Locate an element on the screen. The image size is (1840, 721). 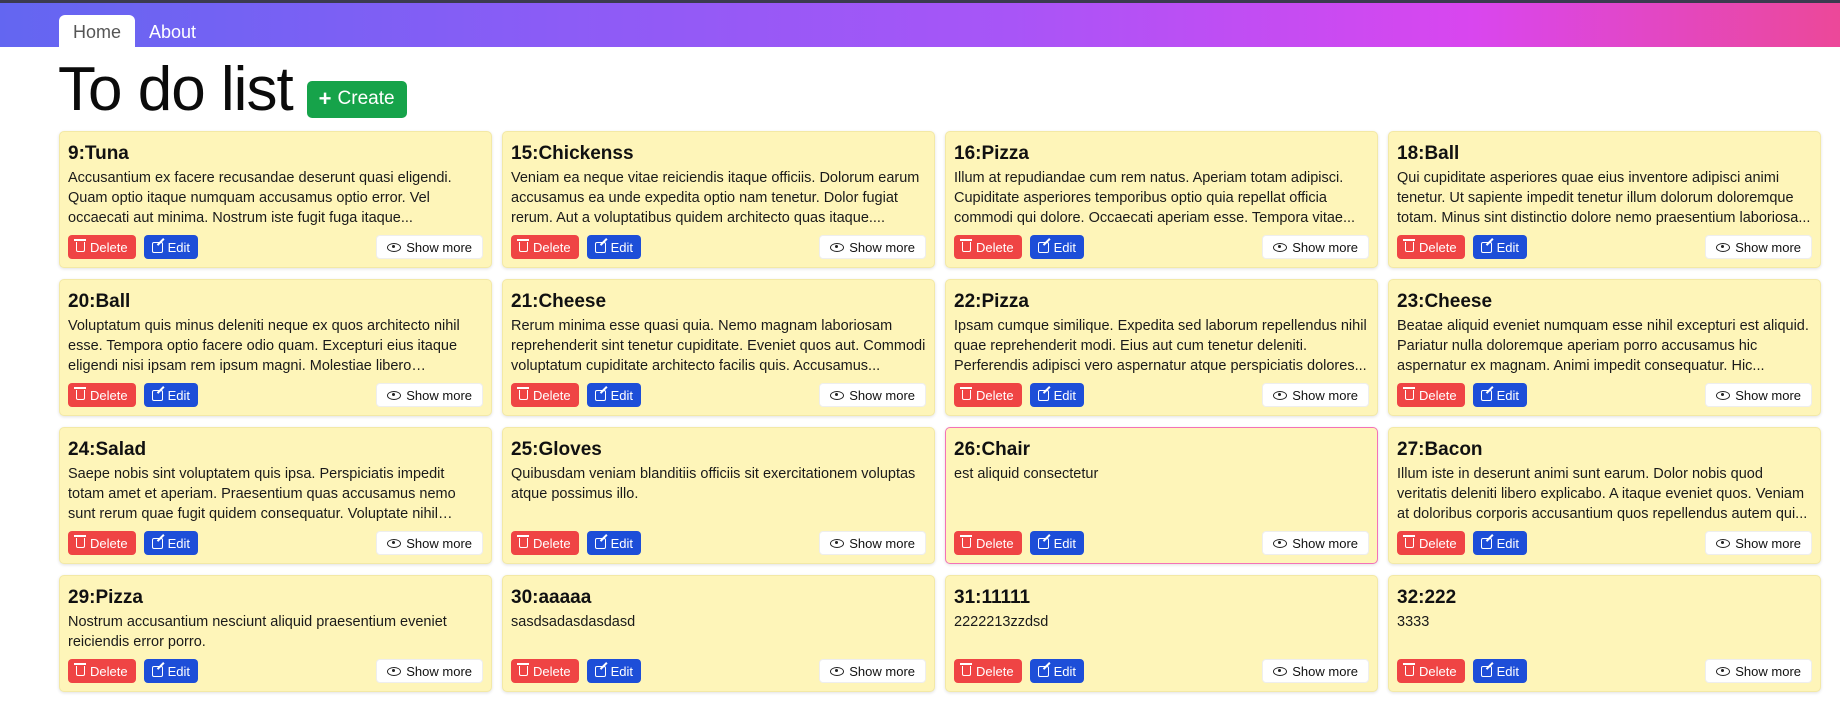
page-header: To do list + Create is located at coordinates (232, 90).